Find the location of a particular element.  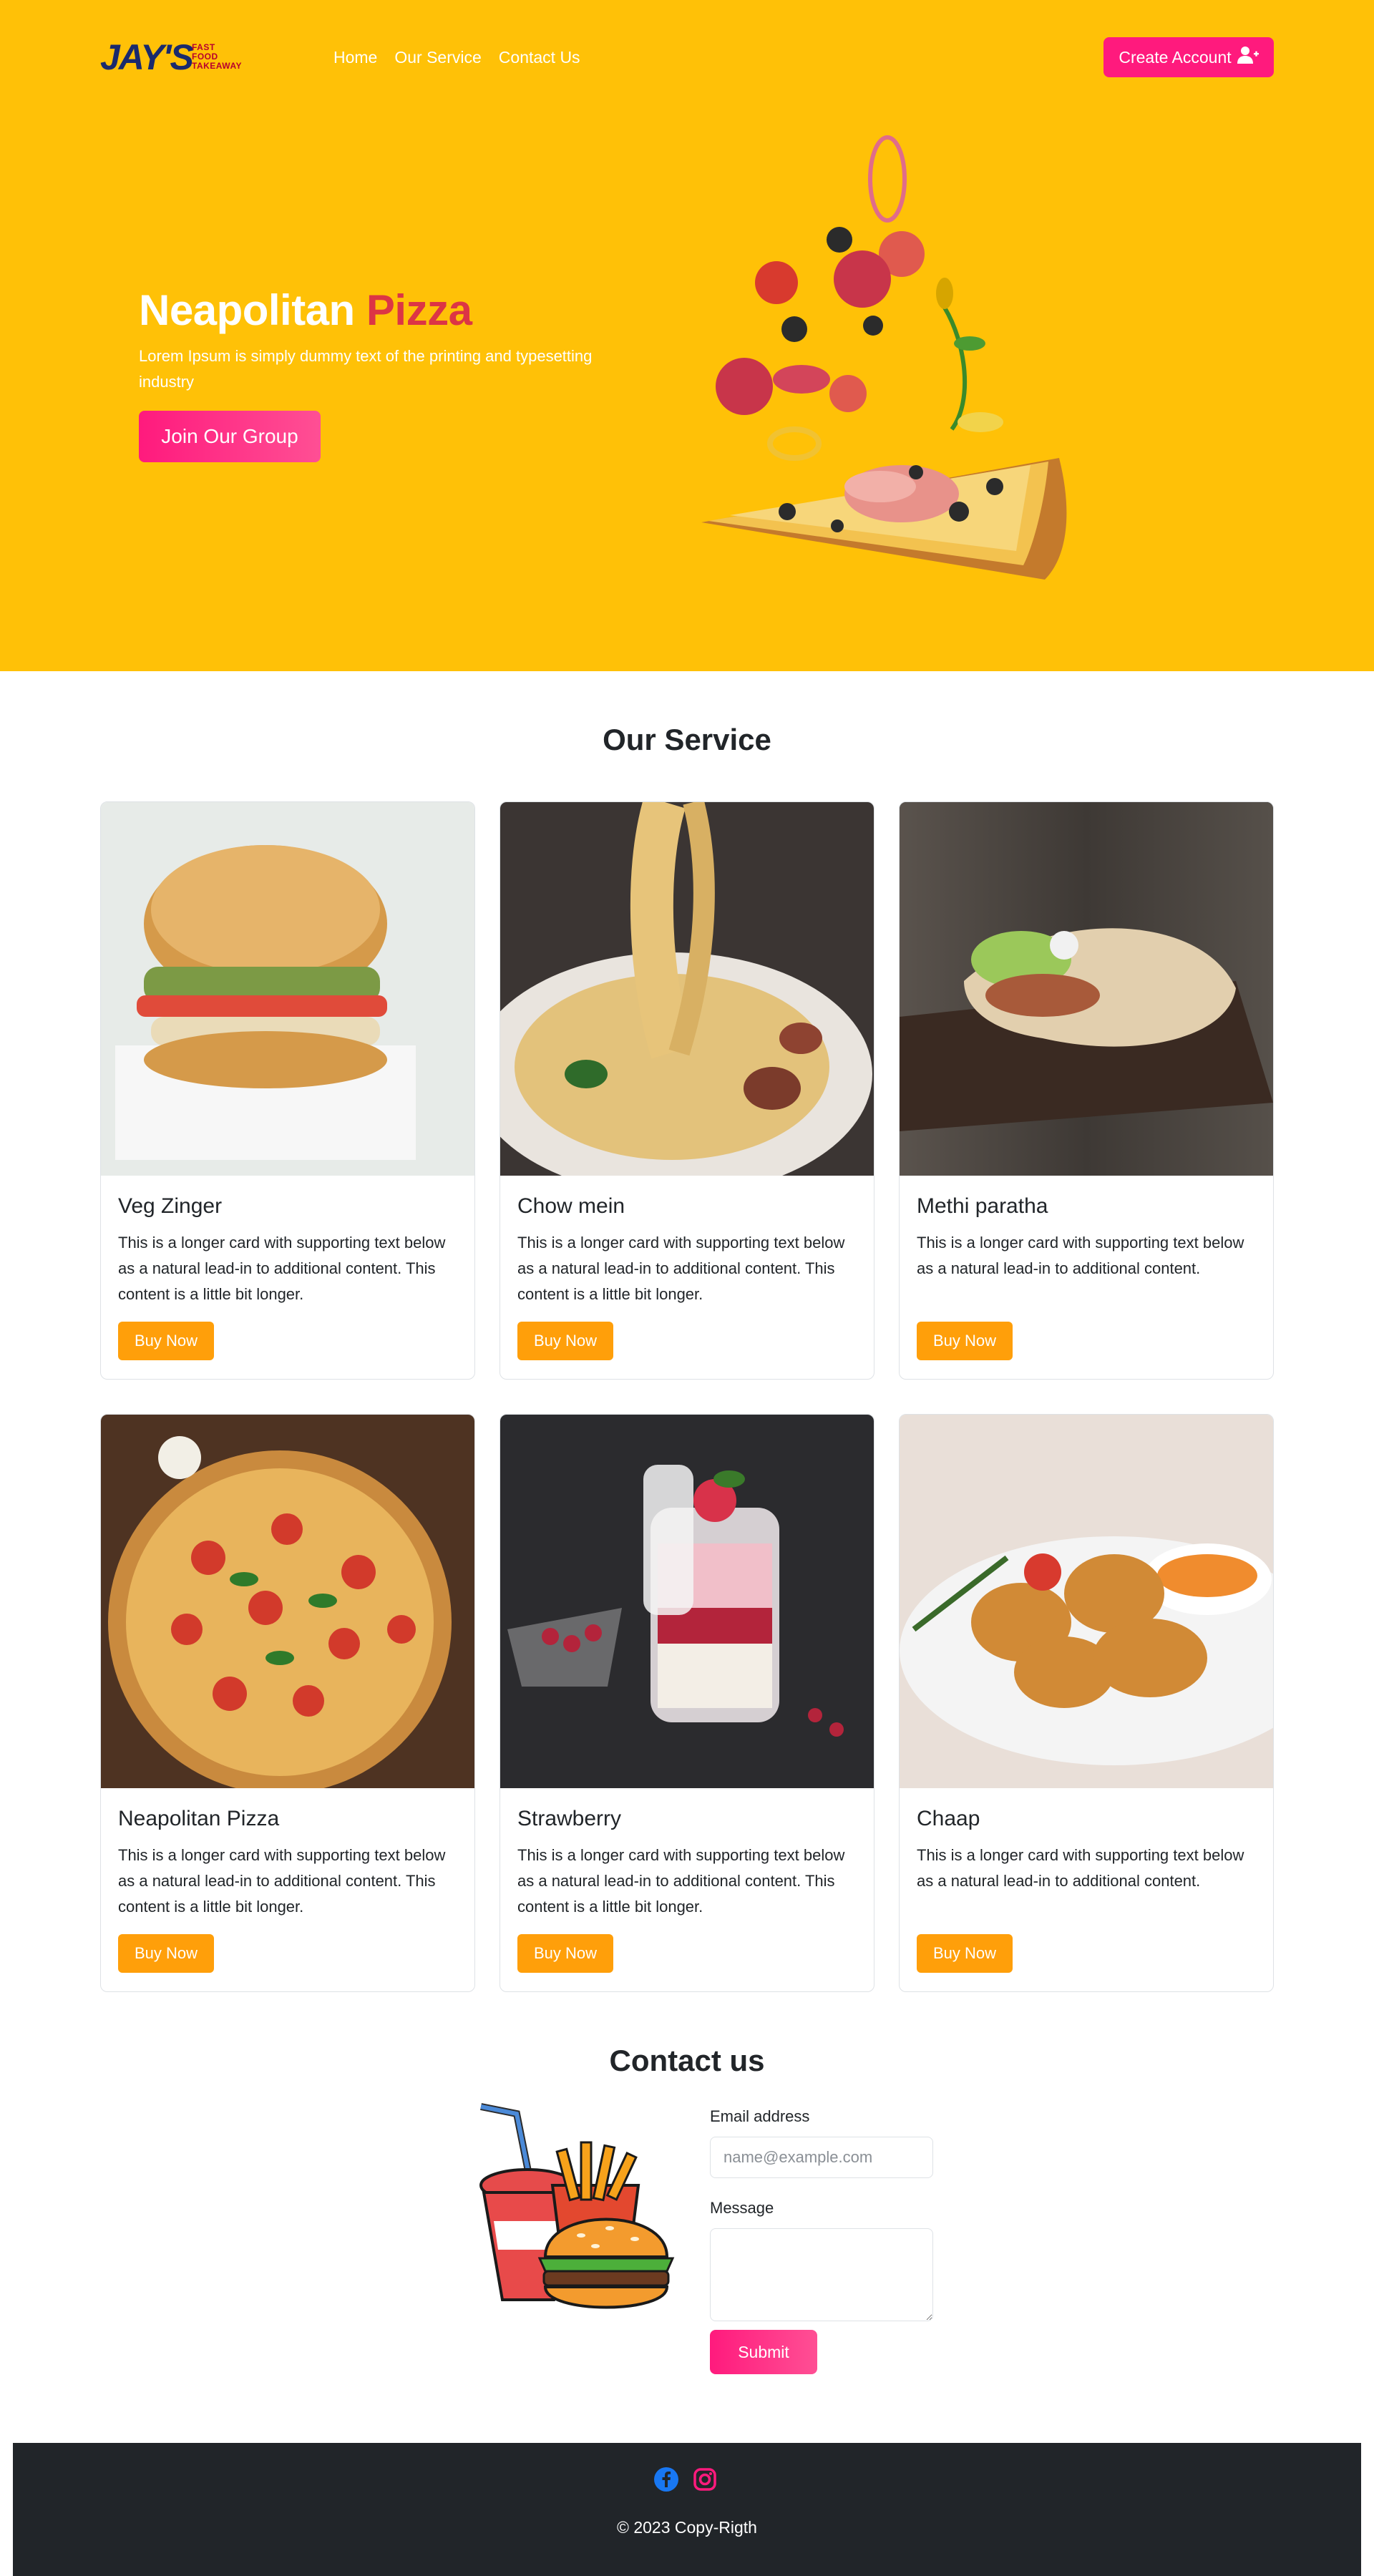

brand-logo: JAY'S FAST FOOD TAKEAWAY is located at coordinates (171, 57).